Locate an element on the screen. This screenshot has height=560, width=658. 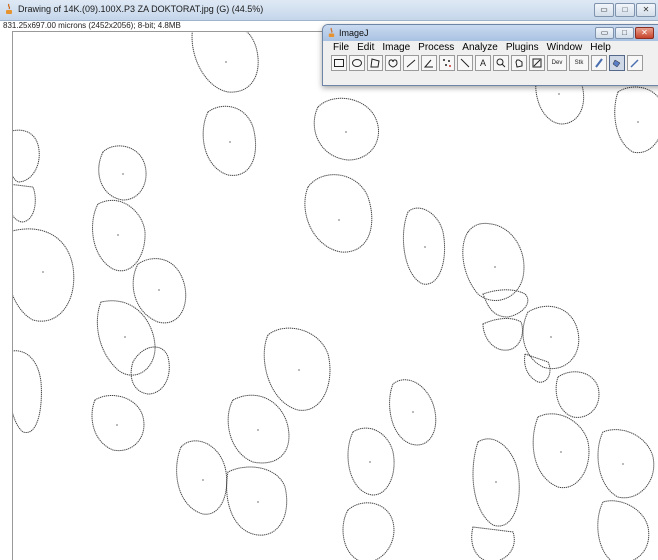
menu-analyze: Analyze is located at coordinates (480, 47).